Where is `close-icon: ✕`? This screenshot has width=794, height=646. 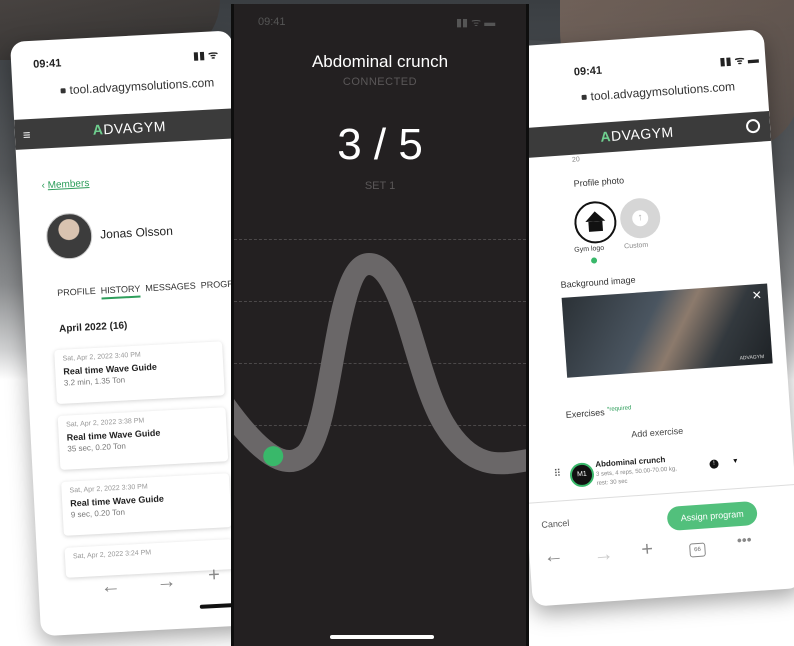 close-icon: ✕ is located at coordinates (756, 295).